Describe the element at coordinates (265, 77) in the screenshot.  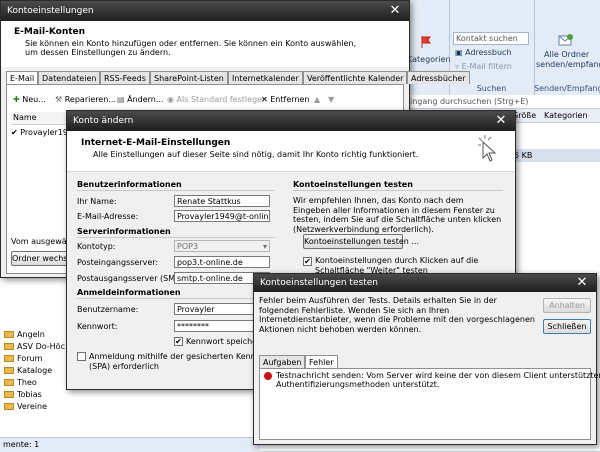
I see `tab-internetkalender: Internetkalender` at that location.